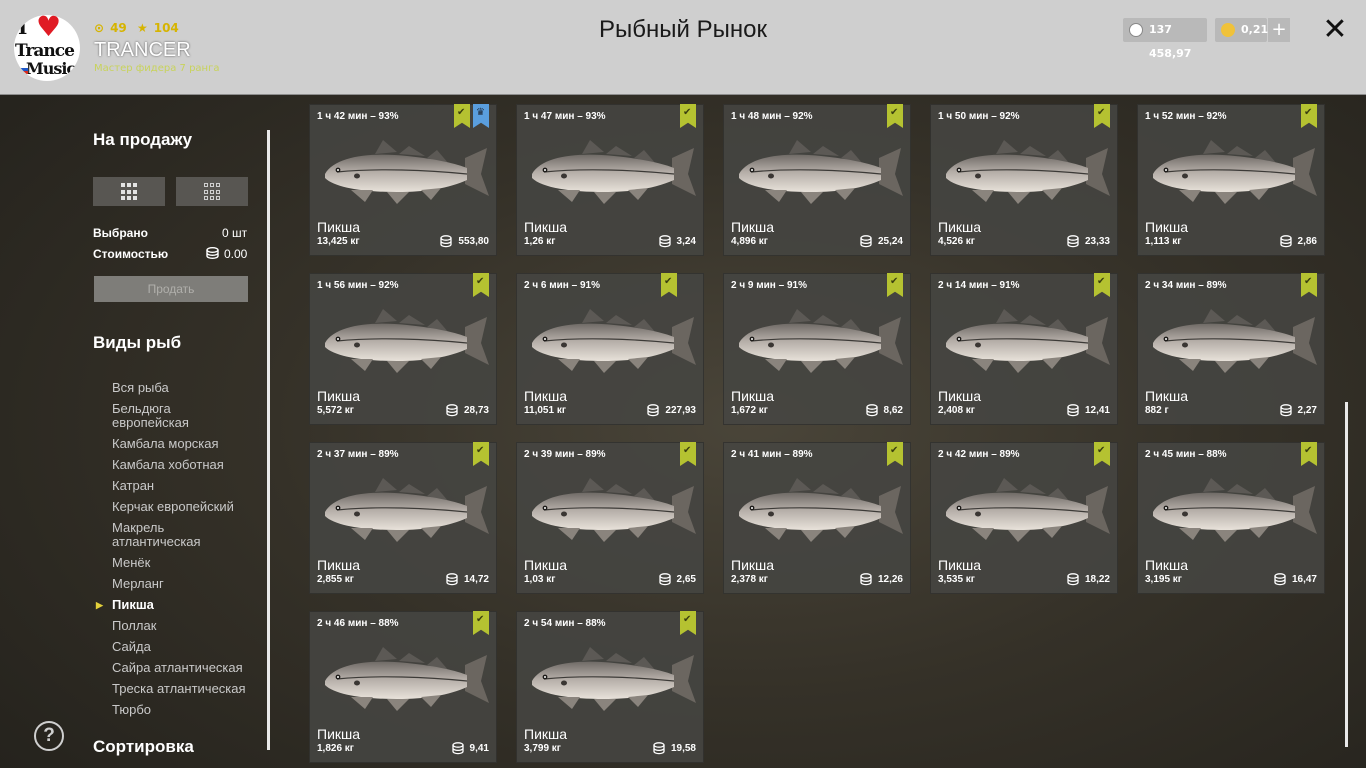 This screenshot has width=1366, height=768. I want to click on grid-scrollbar, so click(1346, 574).